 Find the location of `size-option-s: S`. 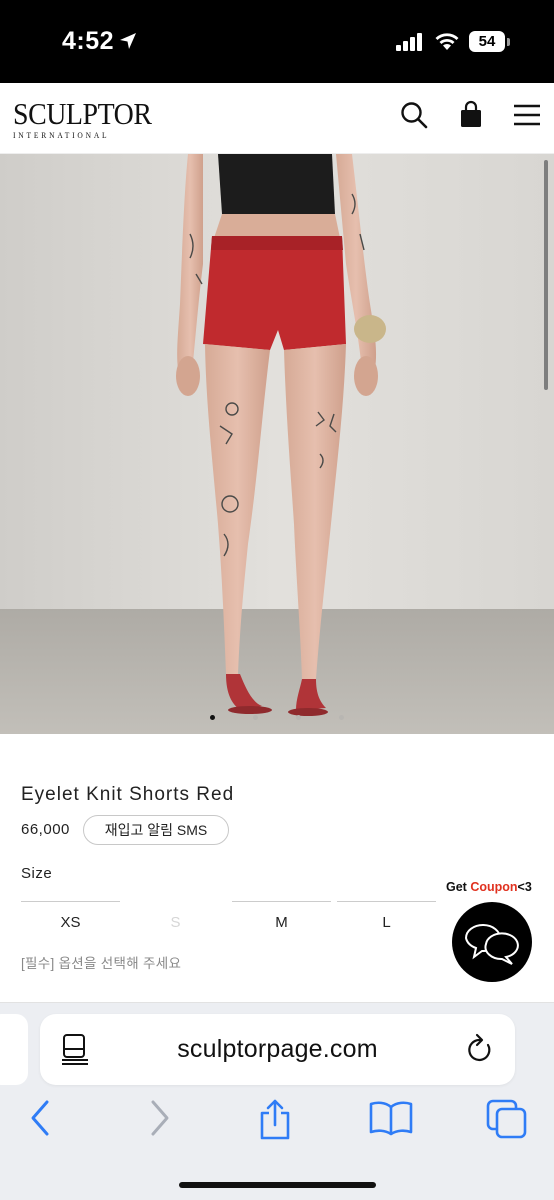

size-option-s: S is located at coordinates (175, 922).